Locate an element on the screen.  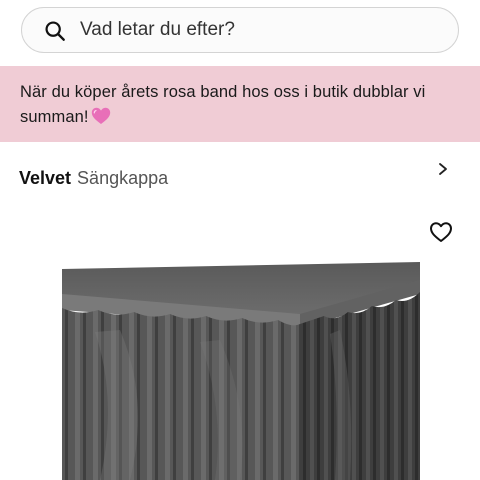
heart-outline-icon is located at coordinates (441, 232).